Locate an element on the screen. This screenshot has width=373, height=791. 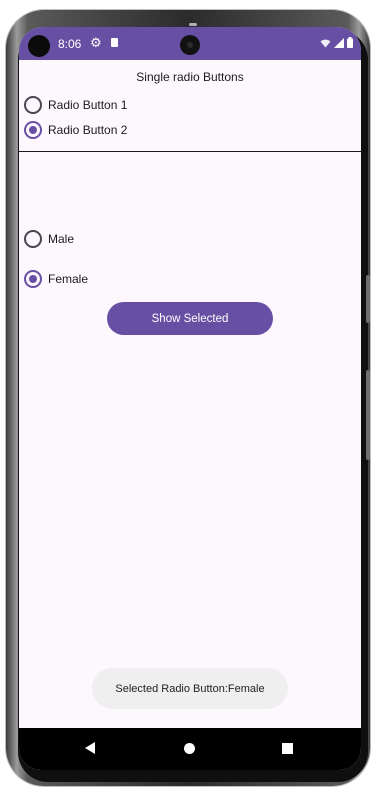
volume-button is located at coordinates (368, 415).